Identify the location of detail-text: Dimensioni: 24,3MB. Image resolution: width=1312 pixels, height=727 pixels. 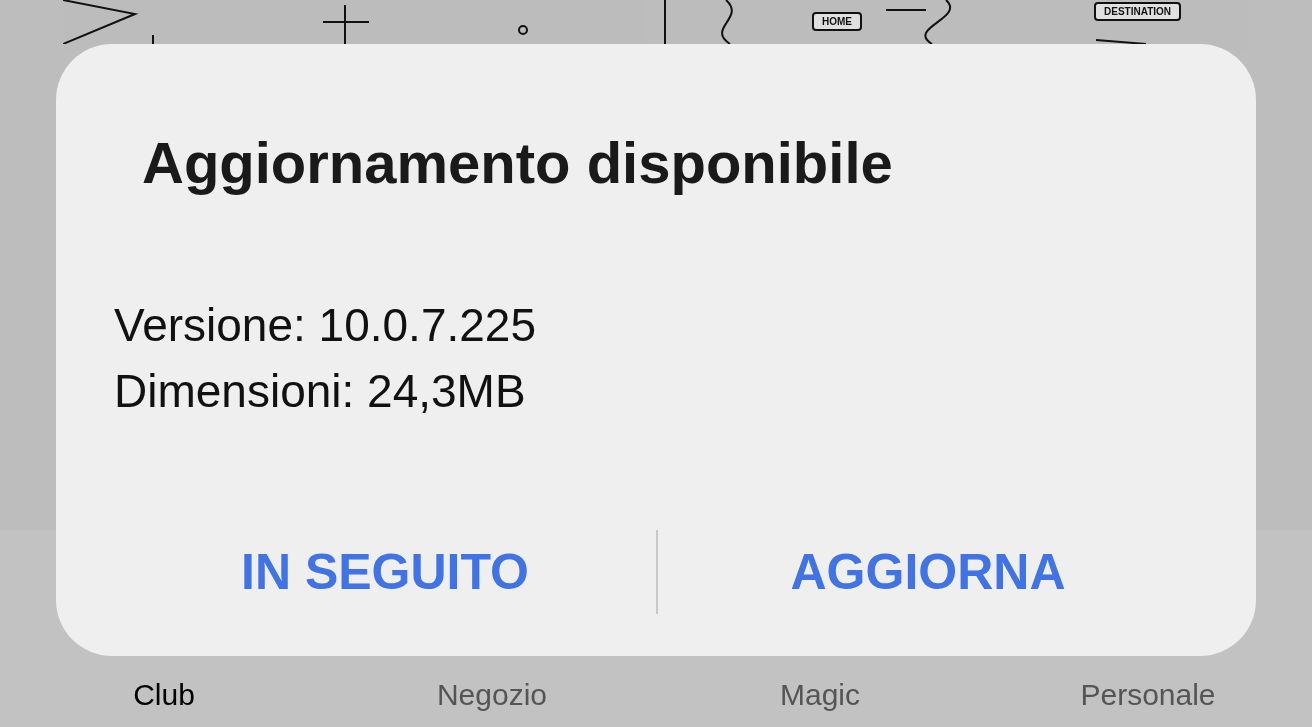
(320, 391).